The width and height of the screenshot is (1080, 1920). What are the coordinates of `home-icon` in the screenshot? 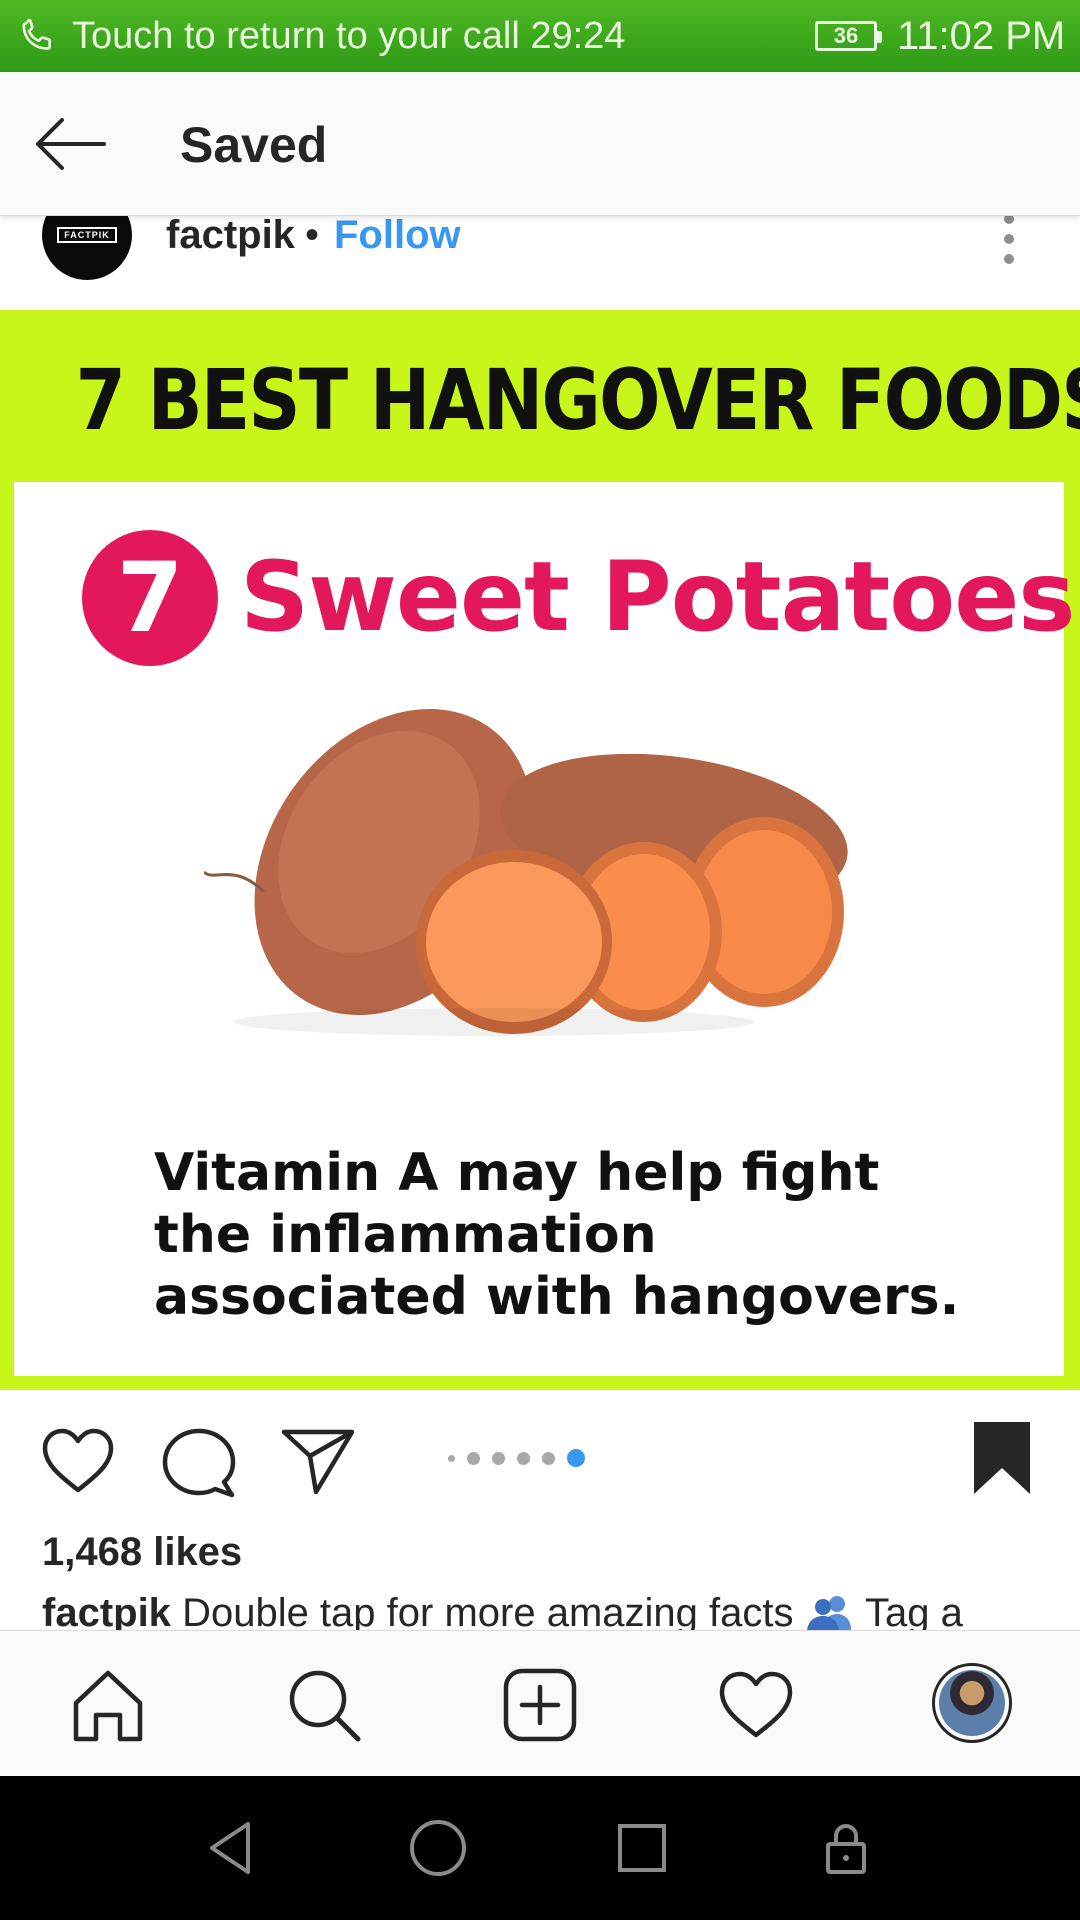 It's located at (108, 1705).